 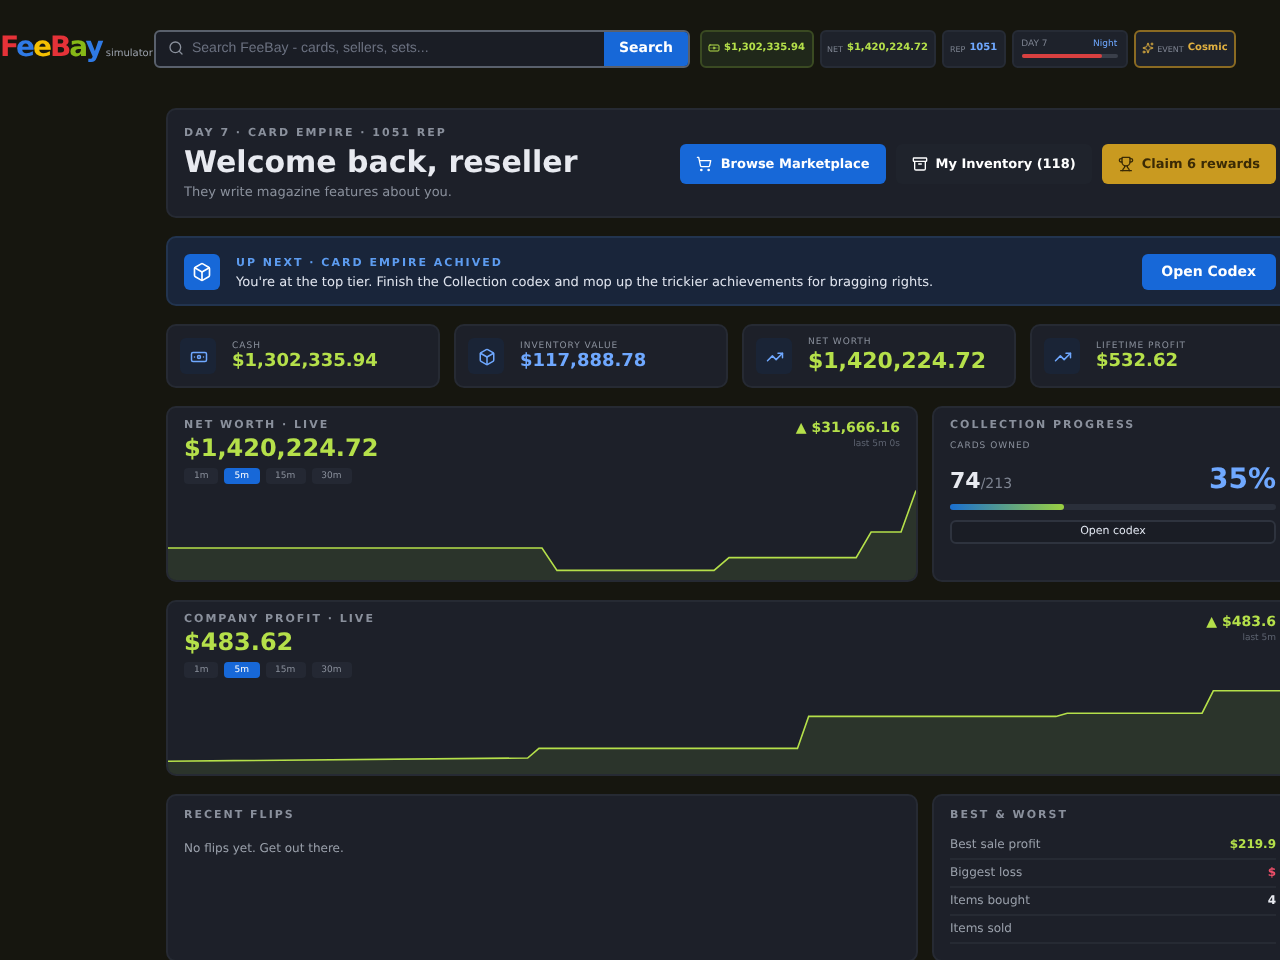 I want to click on owned-count: 74, so click(x=965, y=481).